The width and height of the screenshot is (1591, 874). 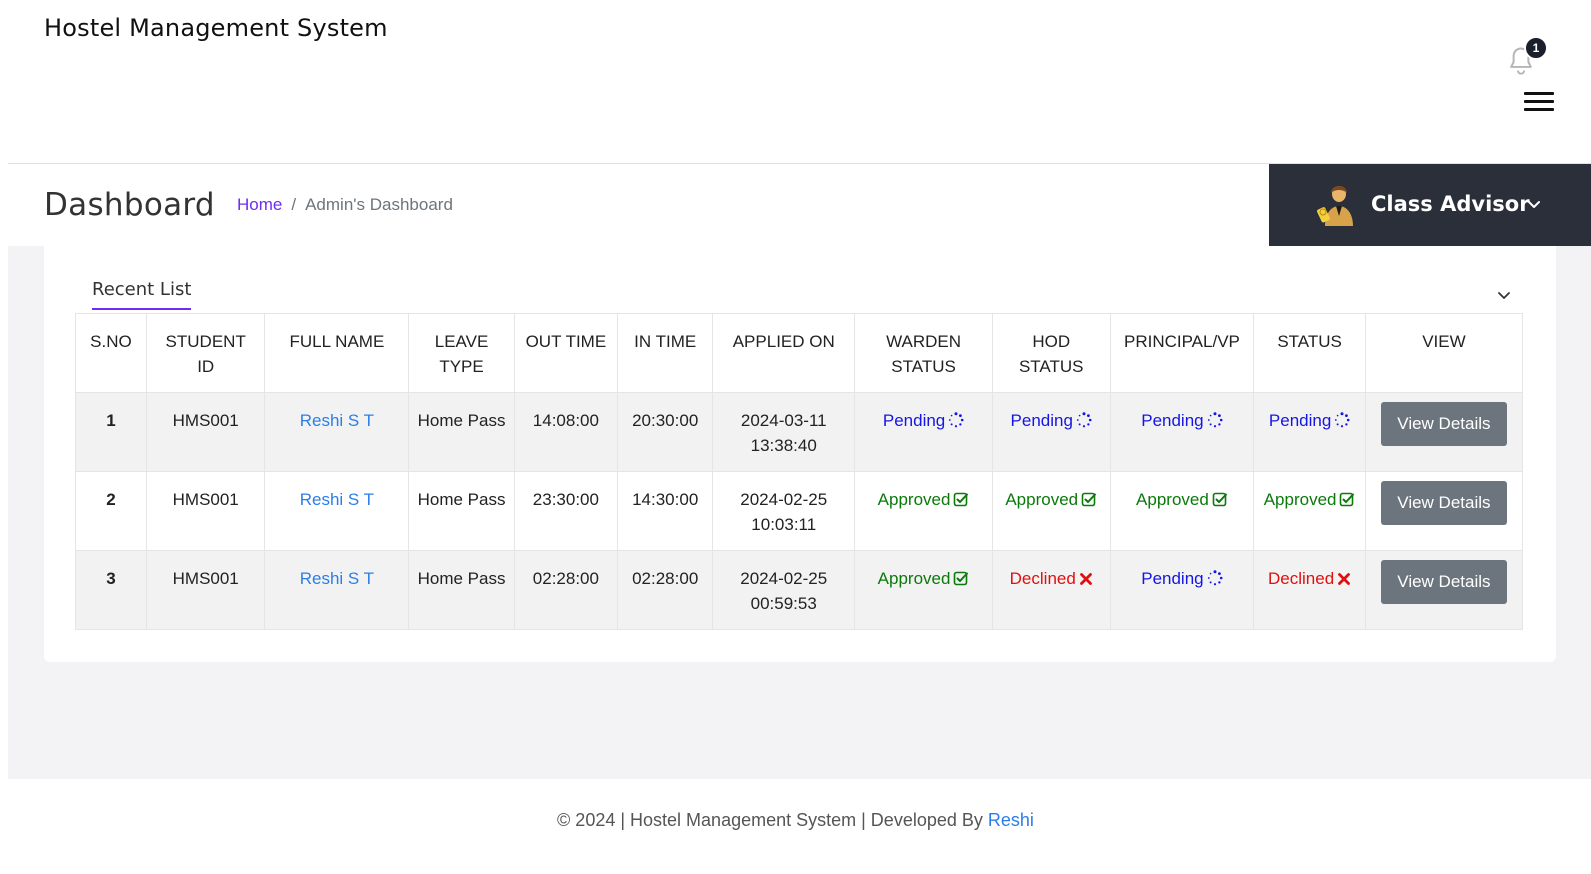 I want to click on column-header: STATUS, so click(x=1309, y=353).